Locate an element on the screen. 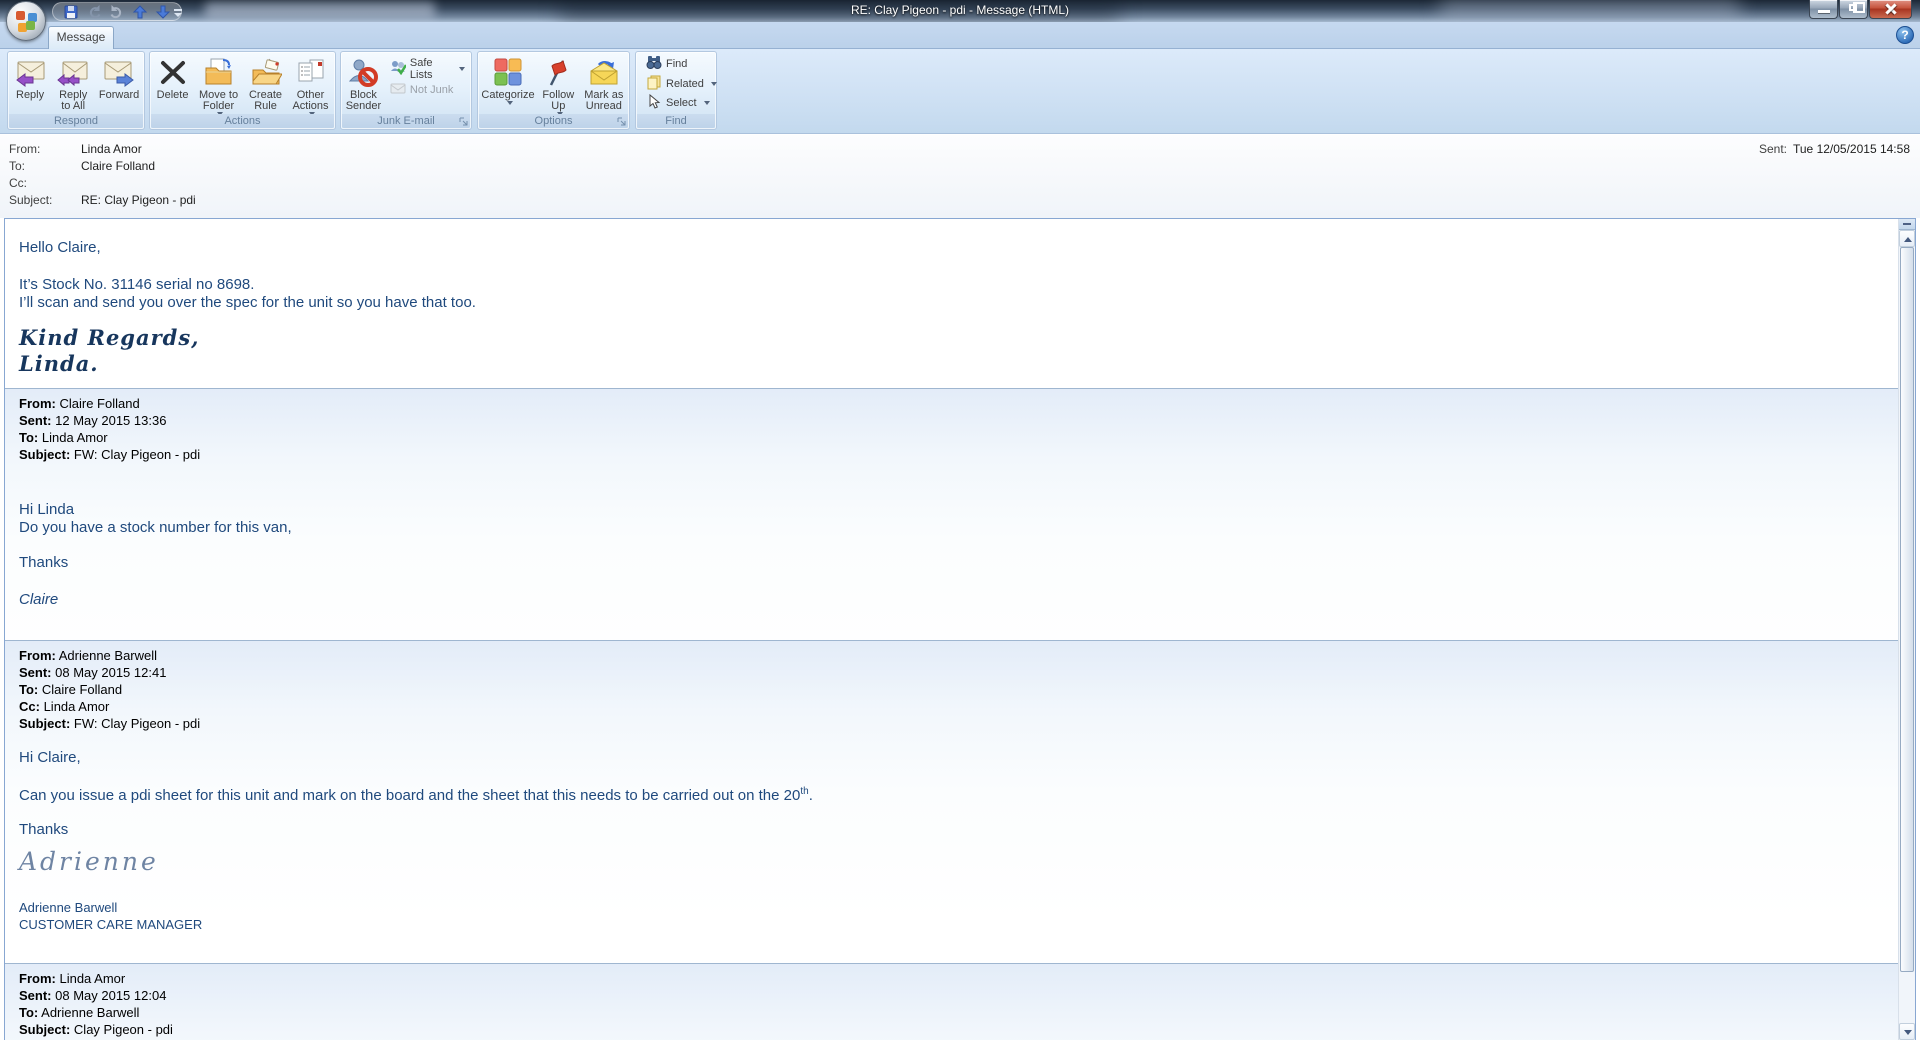 This screenshot has width=1920, height=1040. not-junk-button: Not Junk is located at coordinates (427, 89).